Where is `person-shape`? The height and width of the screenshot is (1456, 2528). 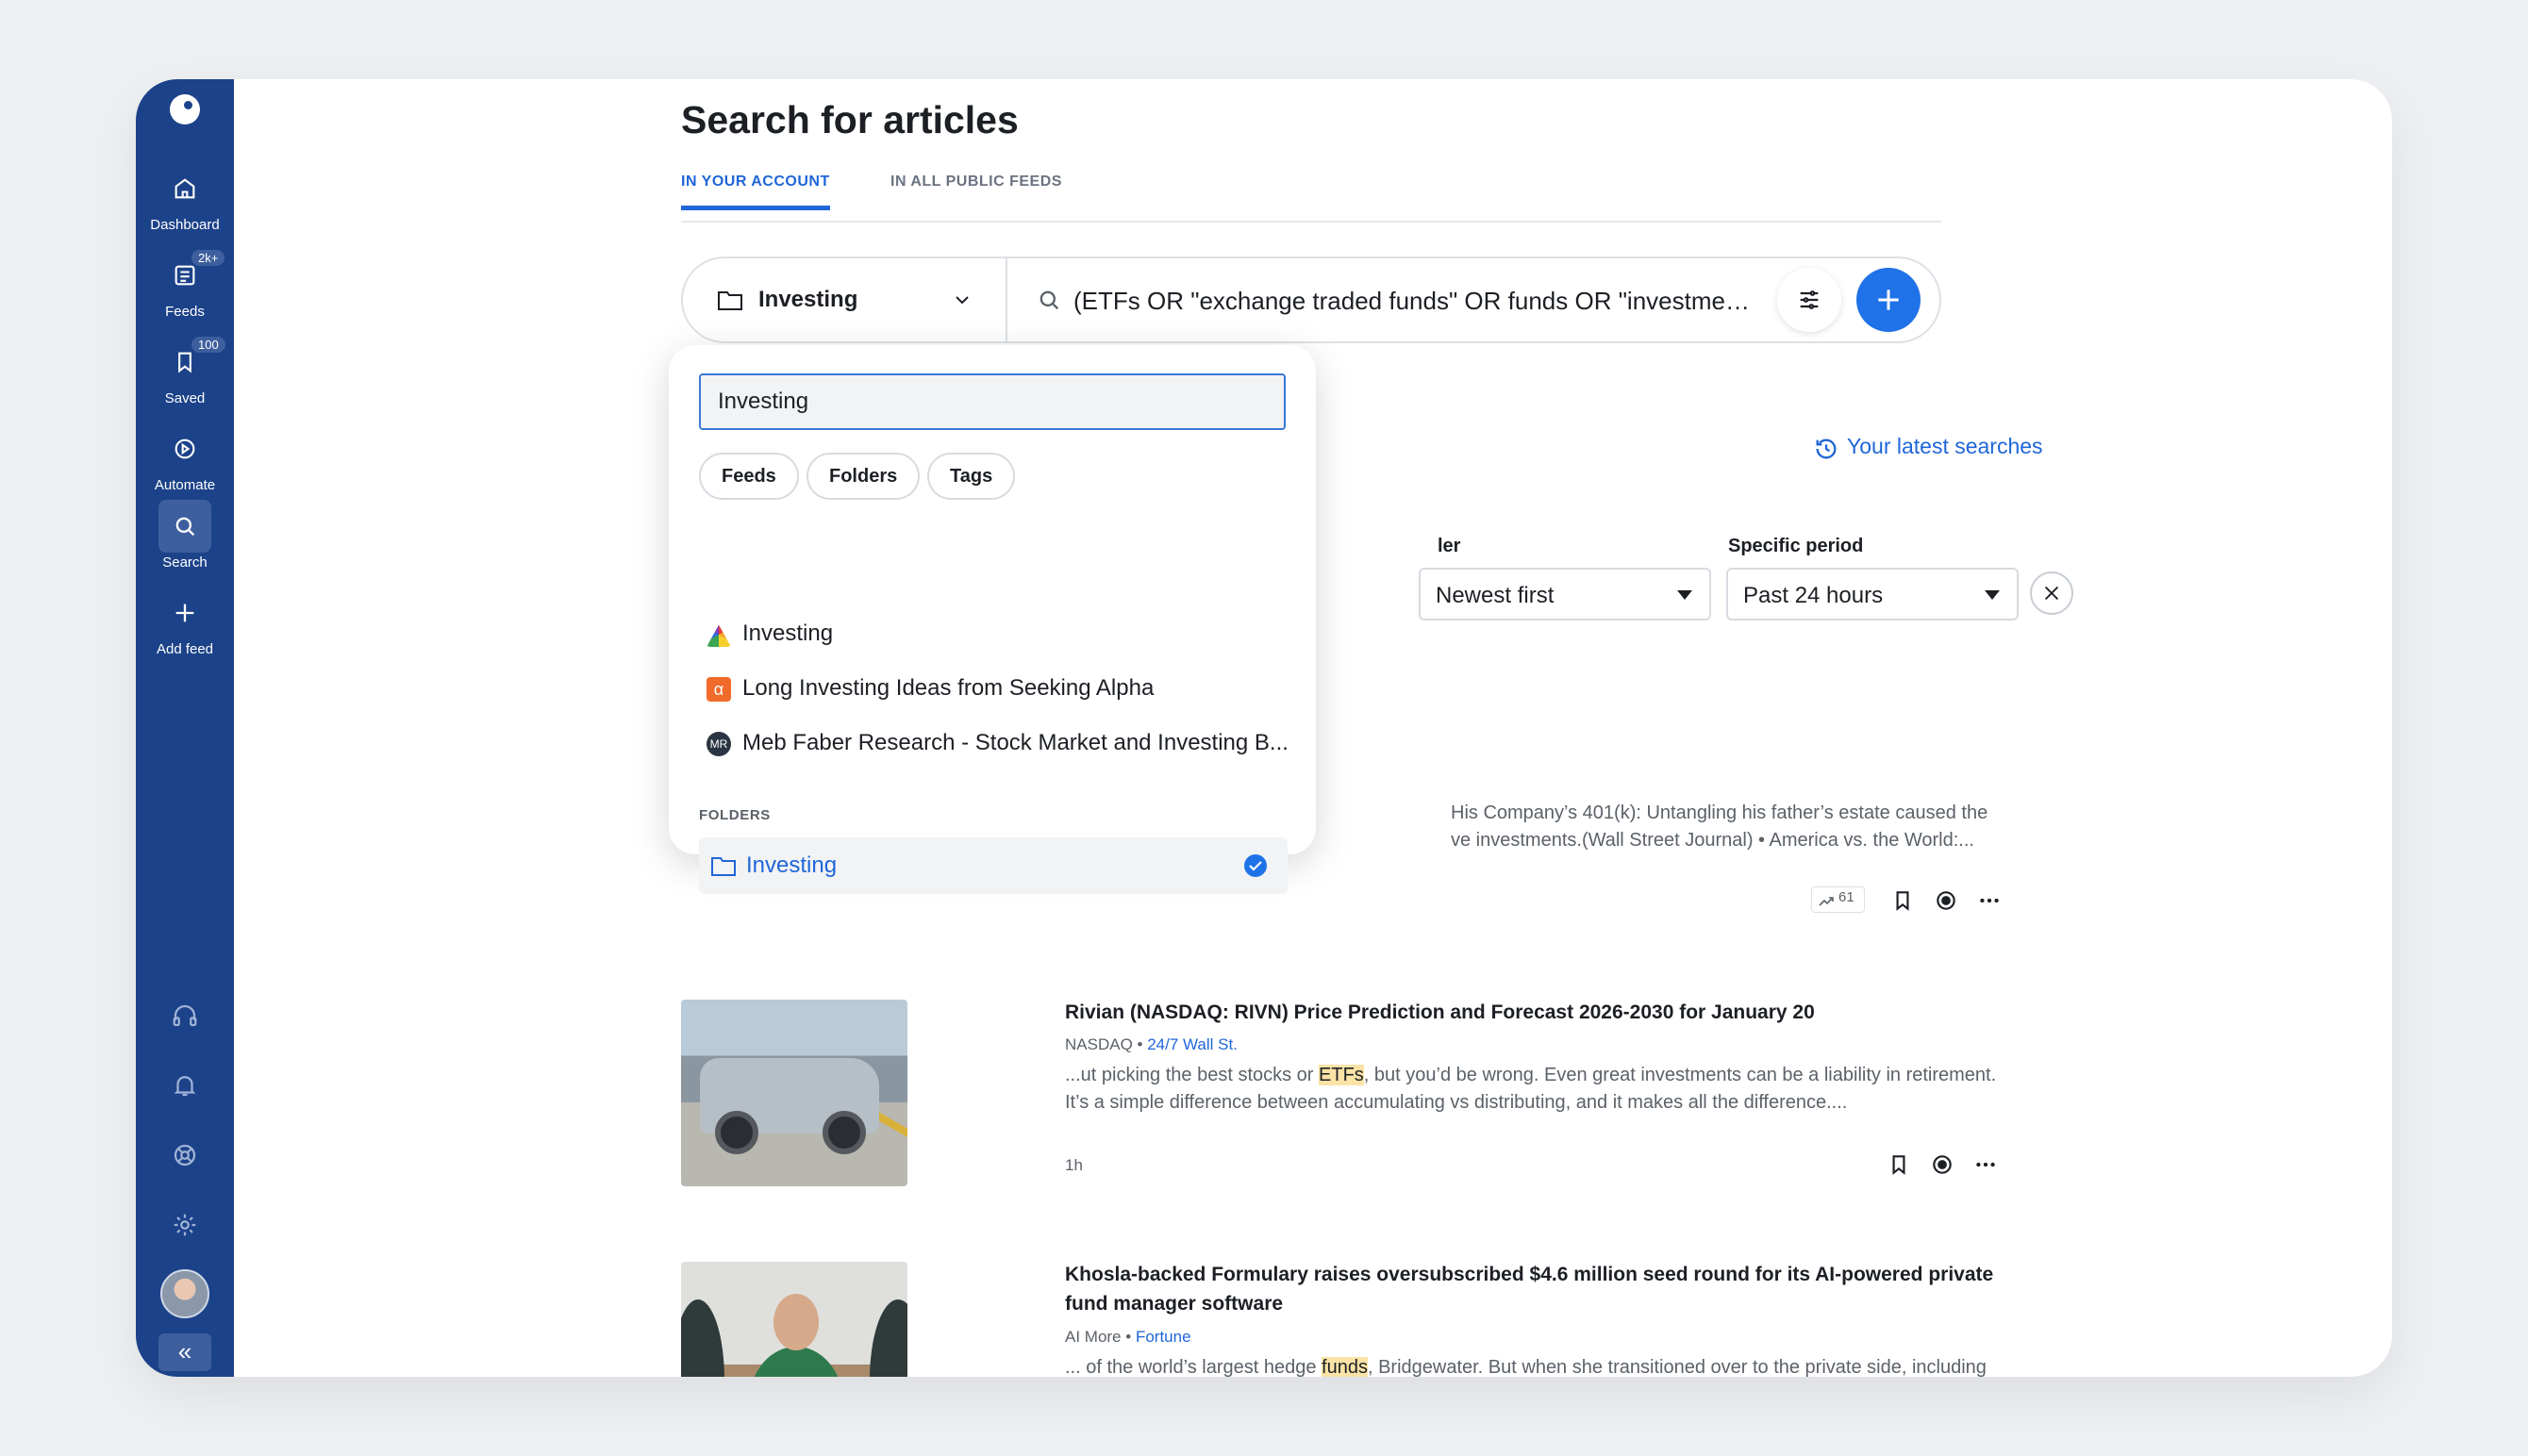 person-shape is located at coordinates (796, 1362).